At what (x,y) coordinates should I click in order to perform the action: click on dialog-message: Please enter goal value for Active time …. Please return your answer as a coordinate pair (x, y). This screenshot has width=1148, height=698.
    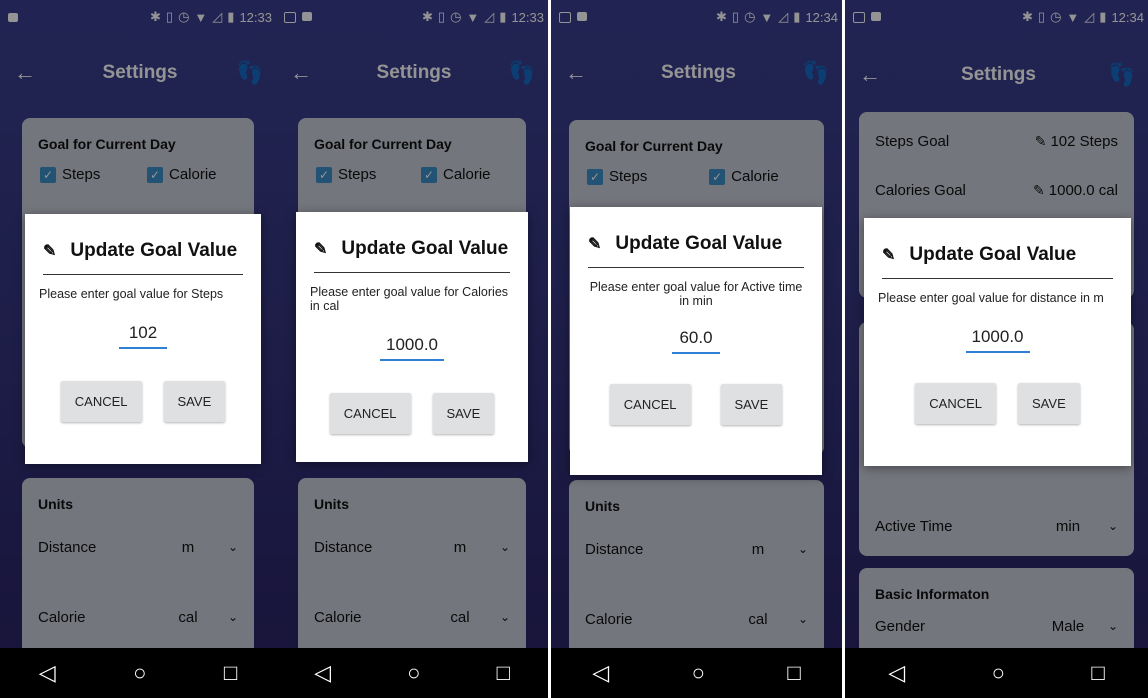
    Looking at the image, I should click on (696, 294).